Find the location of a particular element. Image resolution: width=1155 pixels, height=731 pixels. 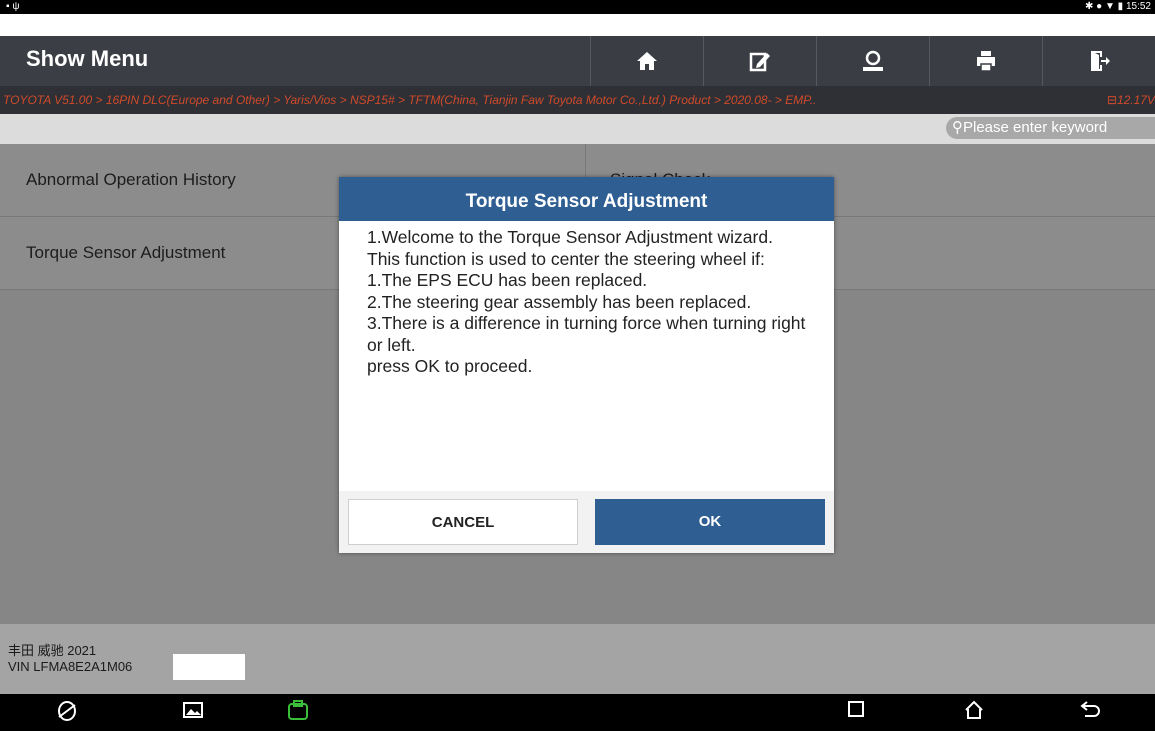

exit-icon is located at coordinates (1100, 61).